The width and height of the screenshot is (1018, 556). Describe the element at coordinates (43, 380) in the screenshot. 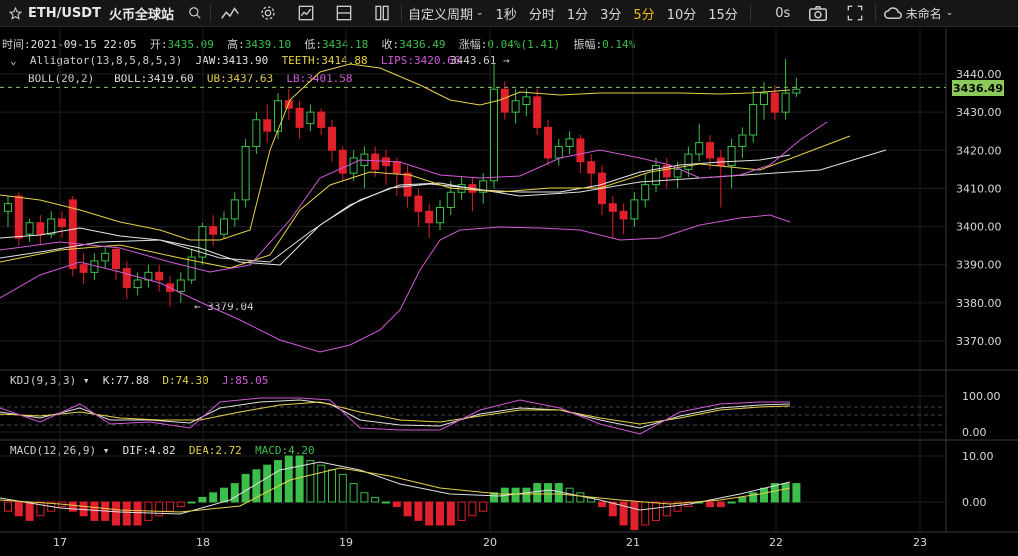

I see `kdj-name: KDJ(9,3,3)` at that location.